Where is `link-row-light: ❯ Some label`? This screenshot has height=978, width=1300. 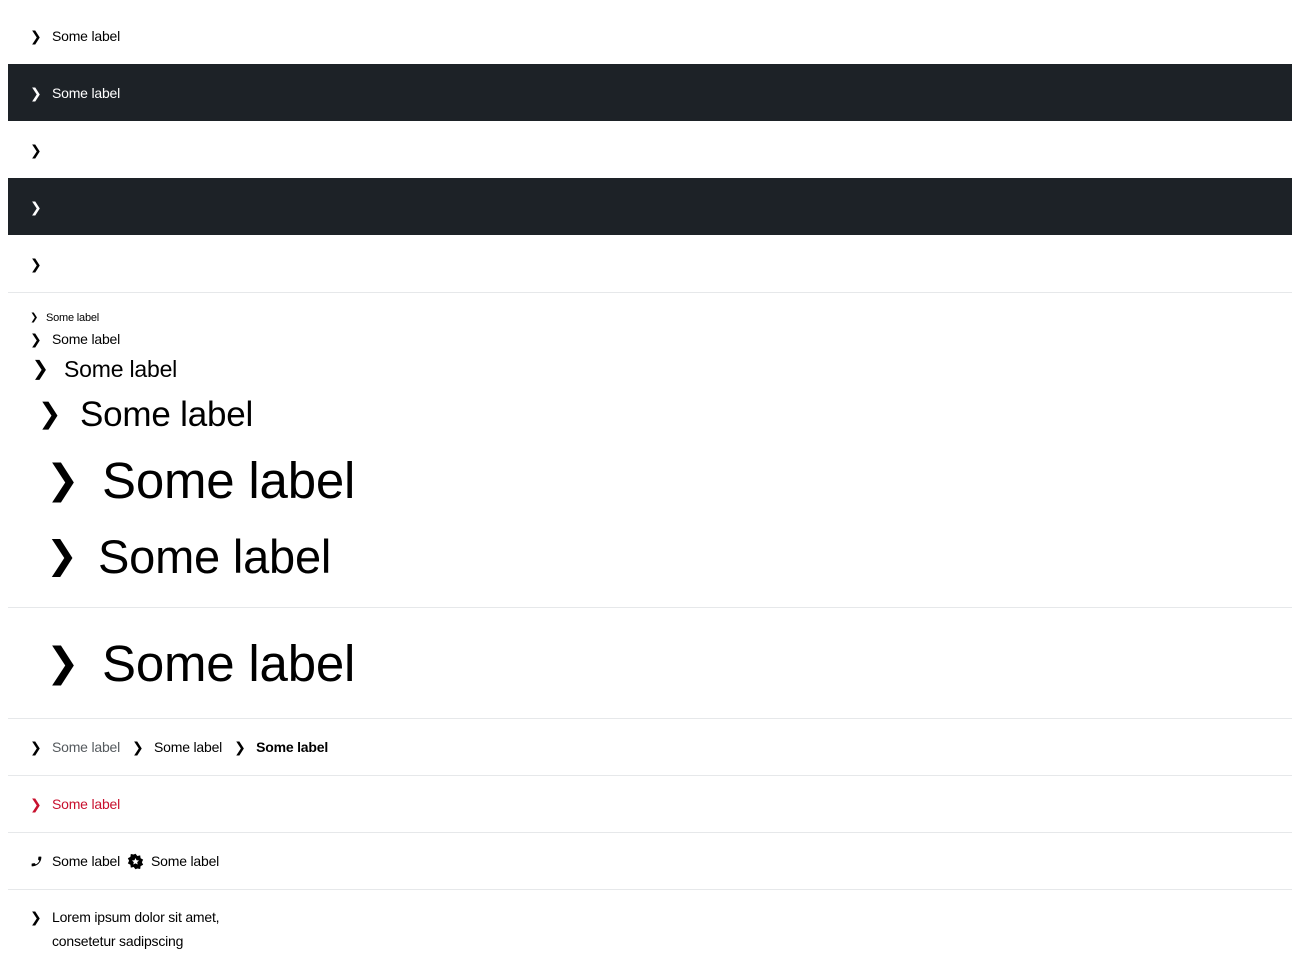
link-row-light: ❯ Some label is located at coordinates (650, 36).